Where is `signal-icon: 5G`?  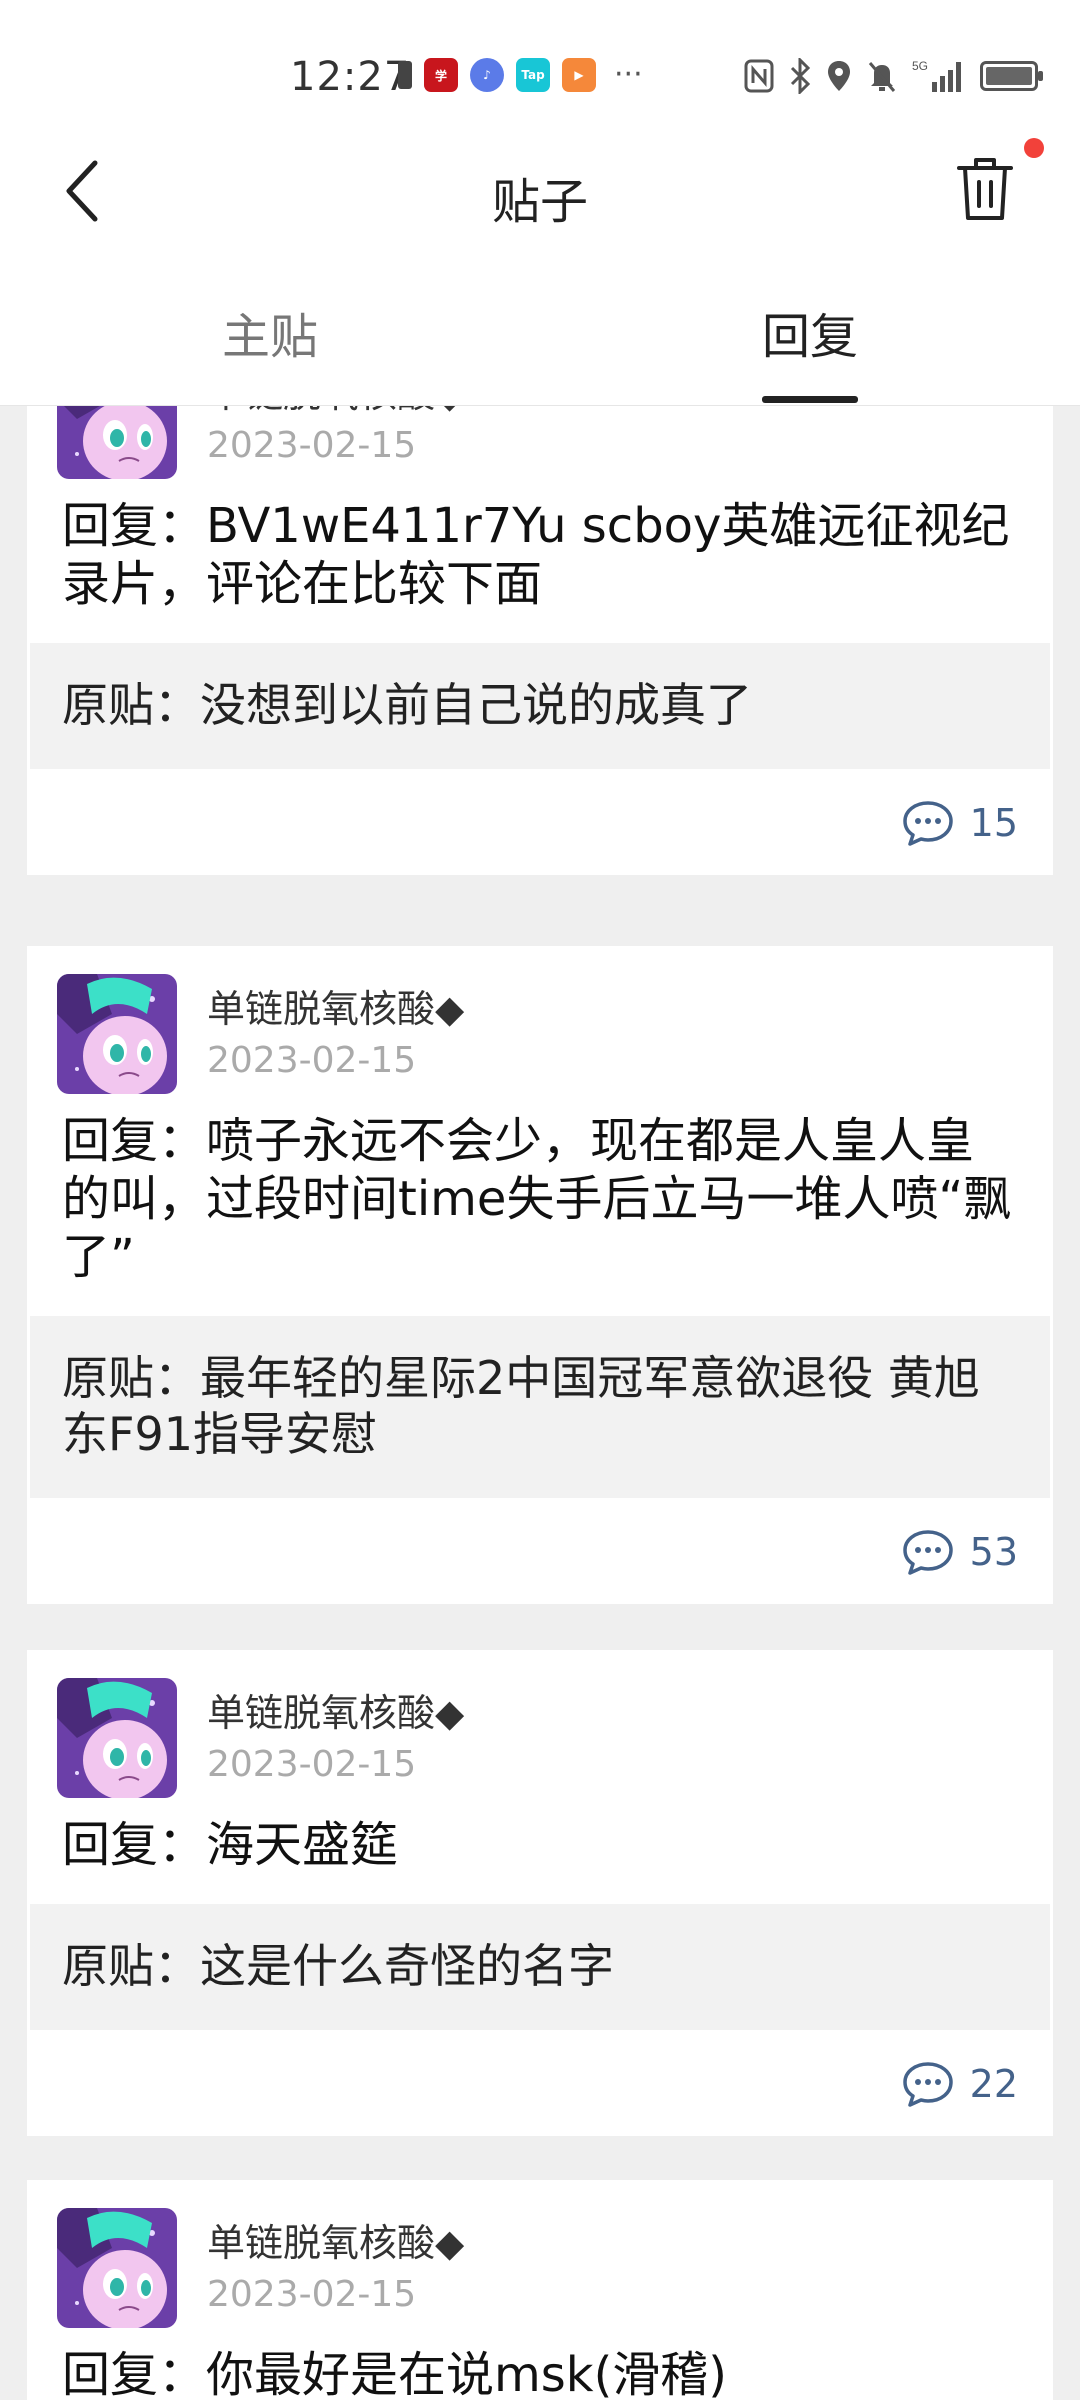
signal-icon: 5G is located at coordinates (936, 75).